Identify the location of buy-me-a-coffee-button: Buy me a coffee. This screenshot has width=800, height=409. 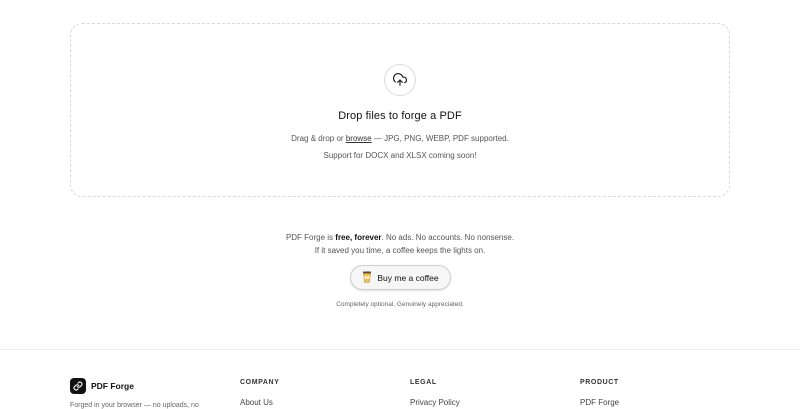
(400, 277).